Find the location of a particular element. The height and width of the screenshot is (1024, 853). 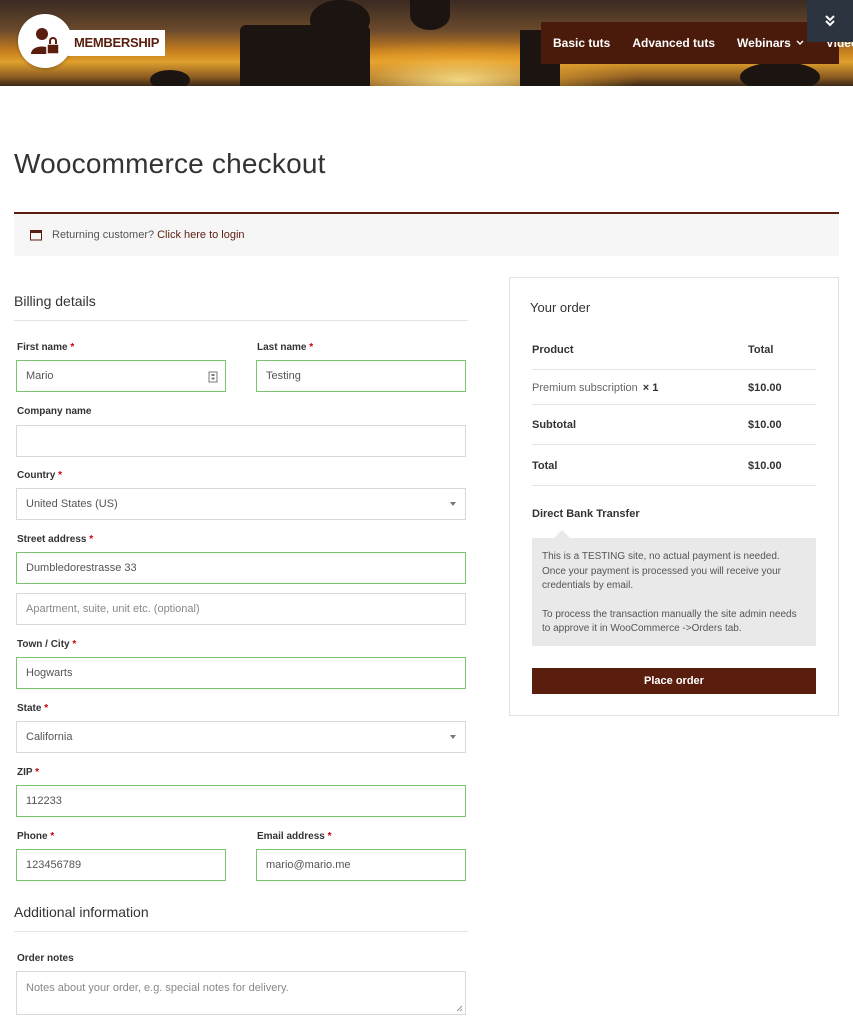

place-order-button: Place order is located at coordinates (674, 681).